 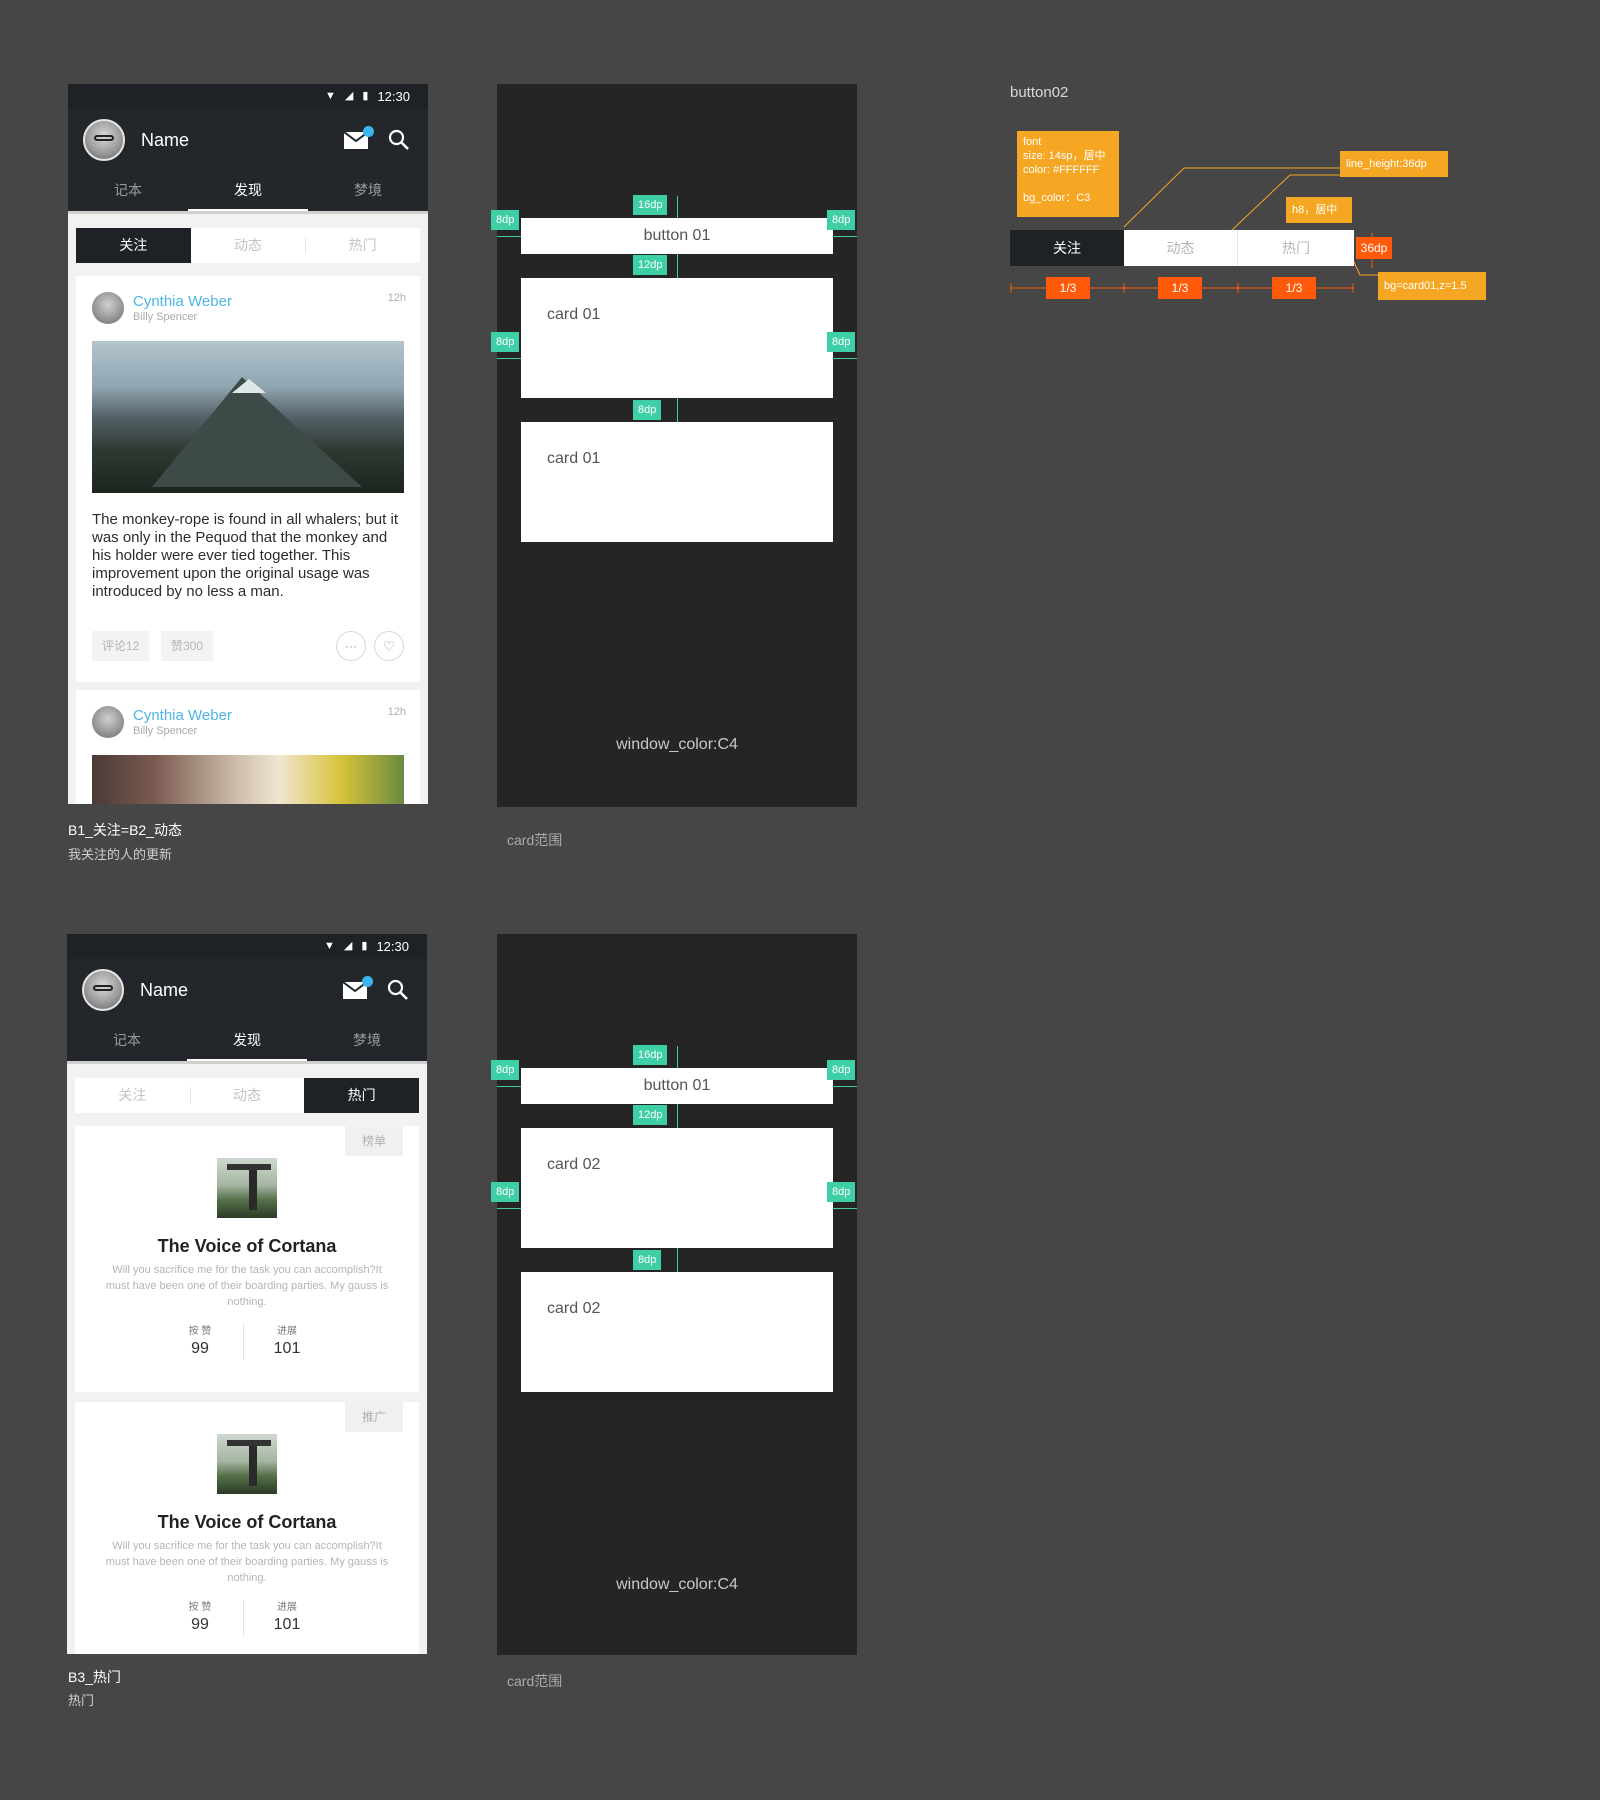 What do you see at coordinates (81, 1700) in the screenshot?
I see `screen2-caption-sub: 热门` at bounding box center [81, 1700].